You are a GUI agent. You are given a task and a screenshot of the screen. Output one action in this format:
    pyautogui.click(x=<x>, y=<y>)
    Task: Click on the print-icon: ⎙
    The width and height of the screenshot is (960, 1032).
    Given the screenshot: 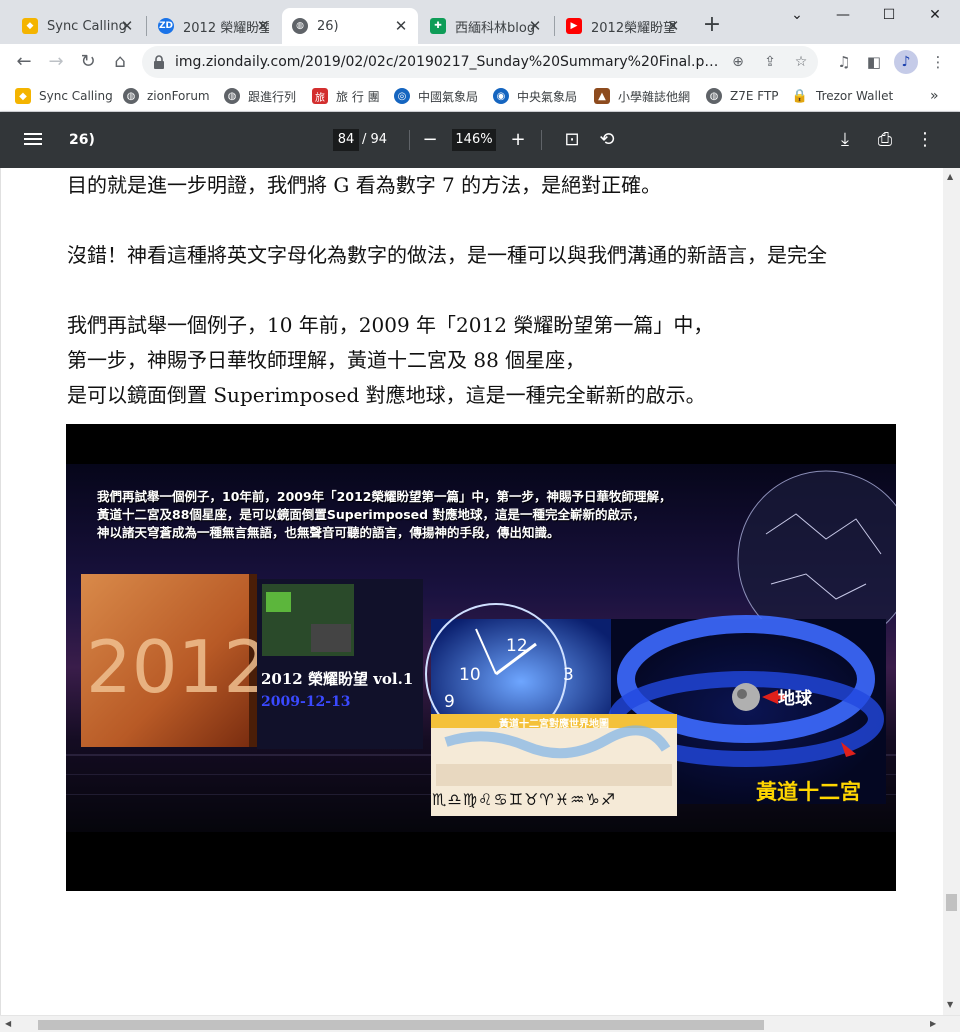 What is the action you would take?
    pyautogui.click(x=885, y=140)
    